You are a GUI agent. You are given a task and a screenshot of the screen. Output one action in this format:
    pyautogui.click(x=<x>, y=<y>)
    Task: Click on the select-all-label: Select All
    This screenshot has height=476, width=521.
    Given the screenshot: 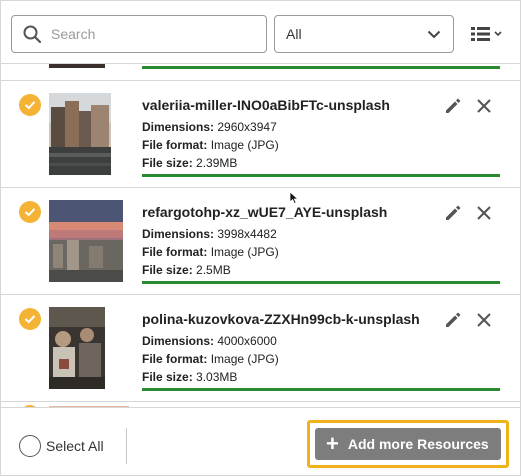 What is the action you would take?
    pyautogui.click(x=75, y=446)
    